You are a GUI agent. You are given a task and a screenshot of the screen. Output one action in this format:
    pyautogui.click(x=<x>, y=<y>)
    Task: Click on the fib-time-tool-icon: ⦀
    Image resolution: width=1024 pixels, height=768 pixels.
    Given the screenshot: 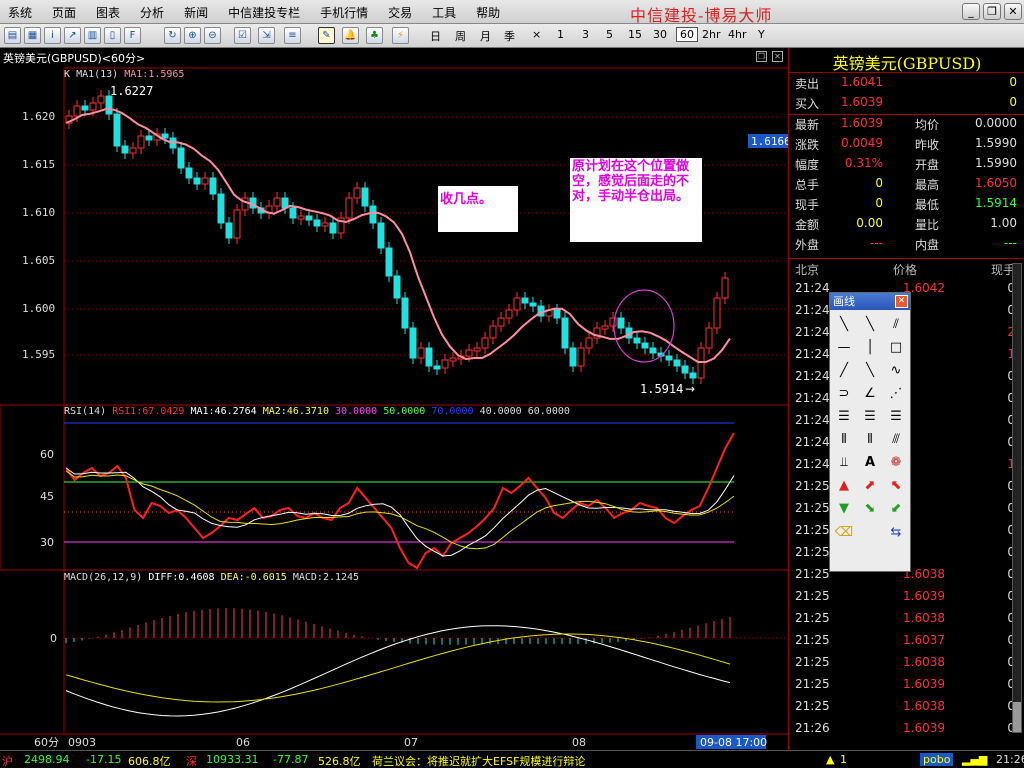 What is the action you would take?
    pyautogui.click(x=870, y=440)
    